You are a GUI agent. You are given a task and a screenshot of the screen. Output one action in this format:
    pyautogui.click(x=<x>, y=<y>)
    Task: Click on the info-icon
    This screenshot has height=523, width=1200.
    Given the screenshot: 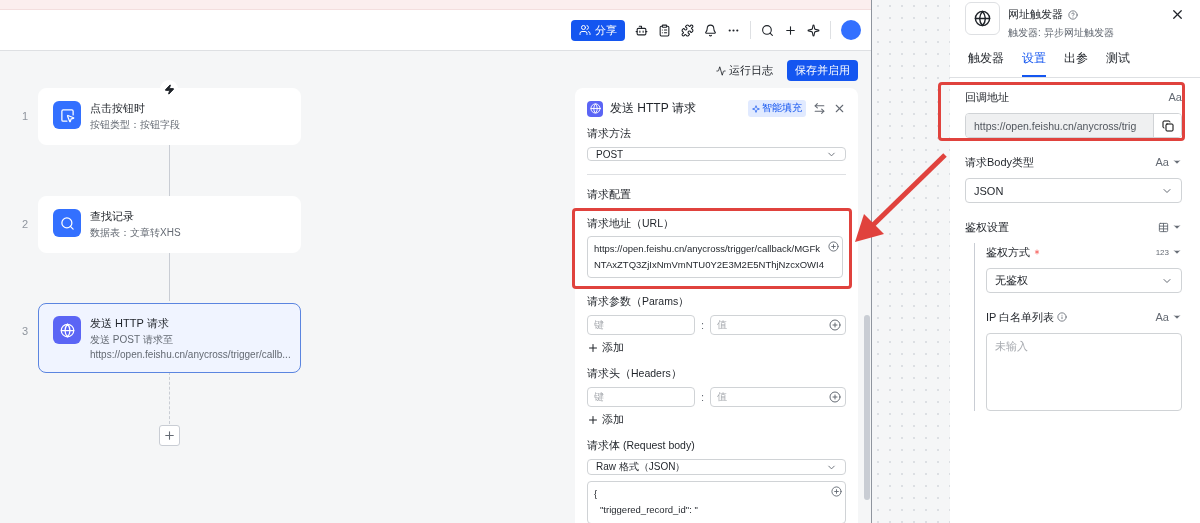 What is the action you would take?
    pyautogui.click(x=1062, y=317)
    